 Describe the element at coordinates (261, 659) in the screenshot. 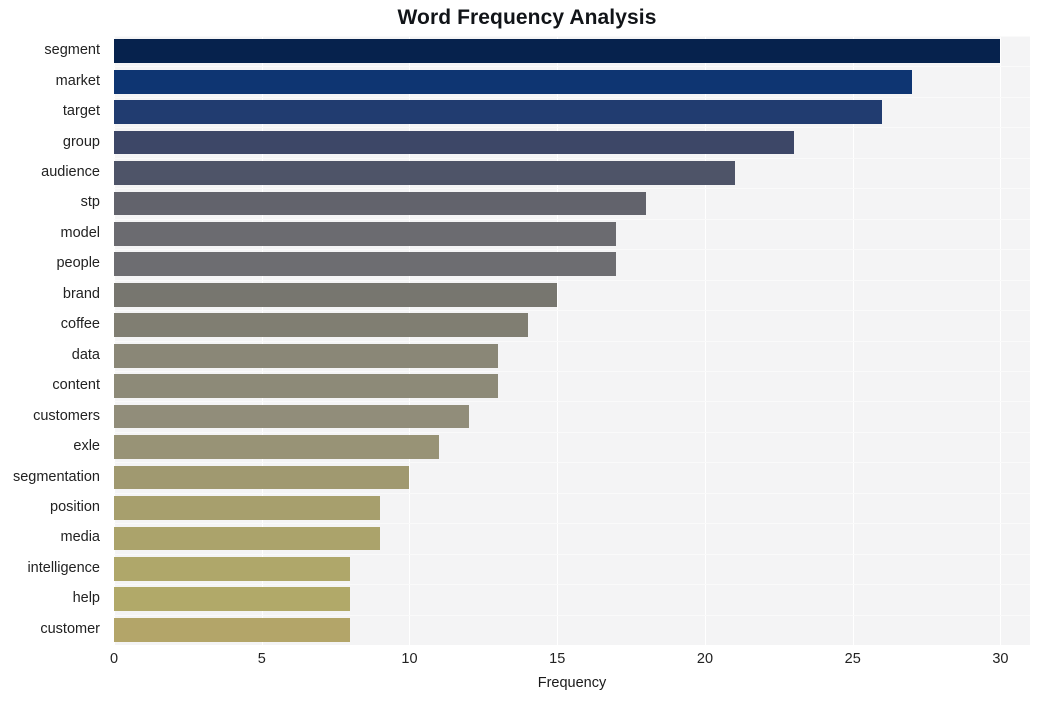

I see `x-axis-tick-label: 5` at that location.